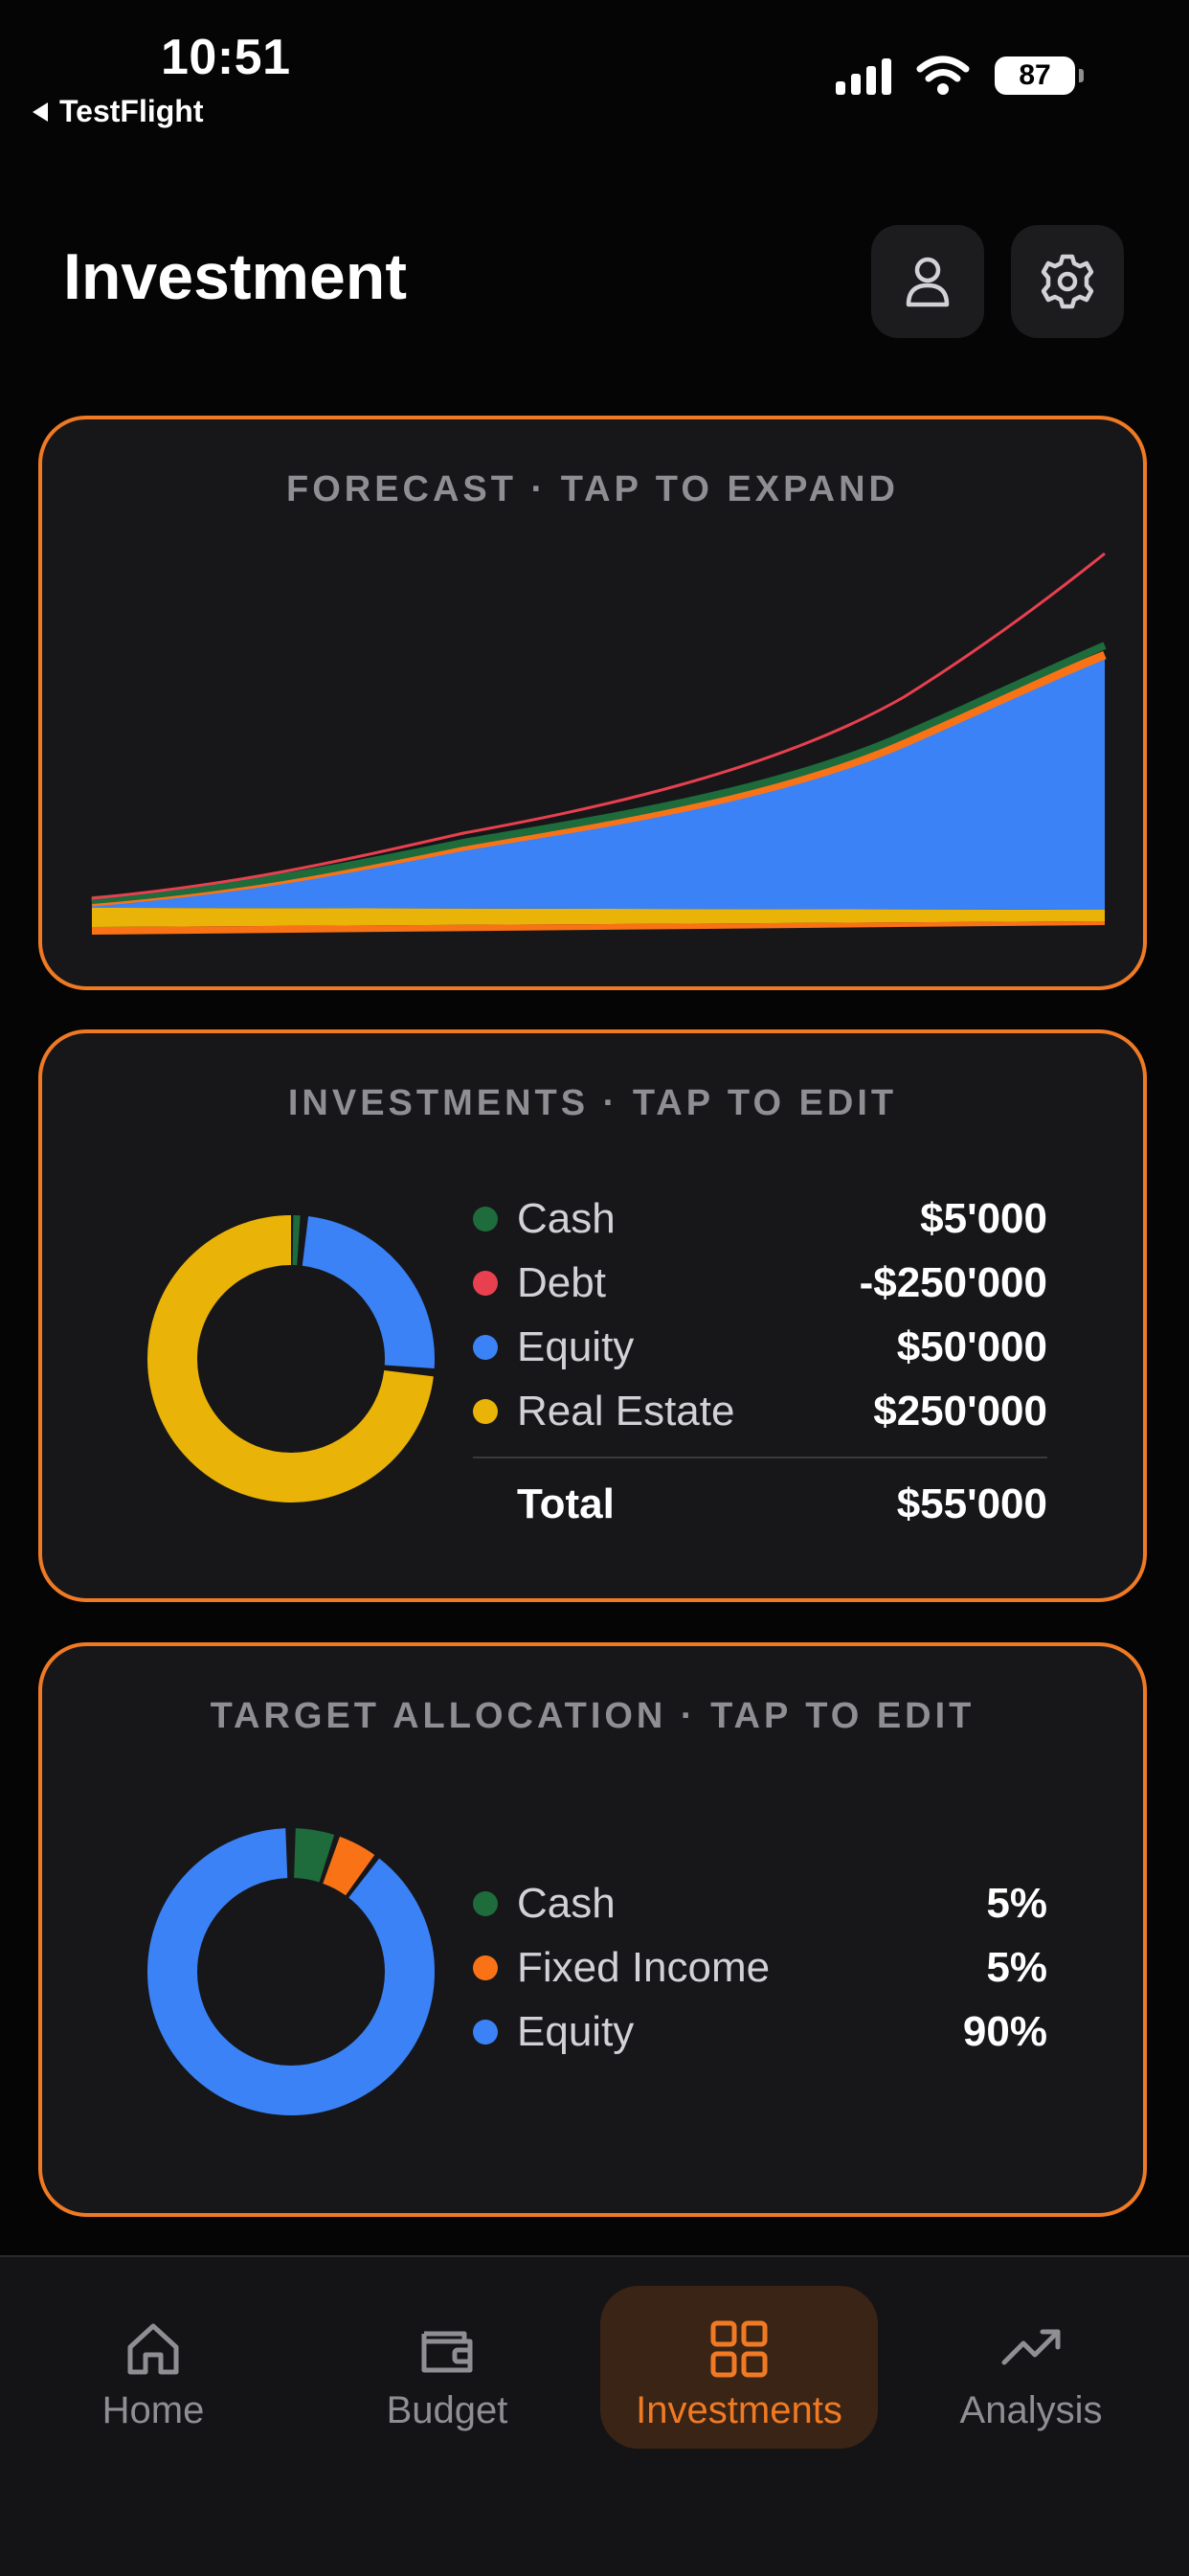  I want to click on investments-donut-chart, so click(291, 1359).